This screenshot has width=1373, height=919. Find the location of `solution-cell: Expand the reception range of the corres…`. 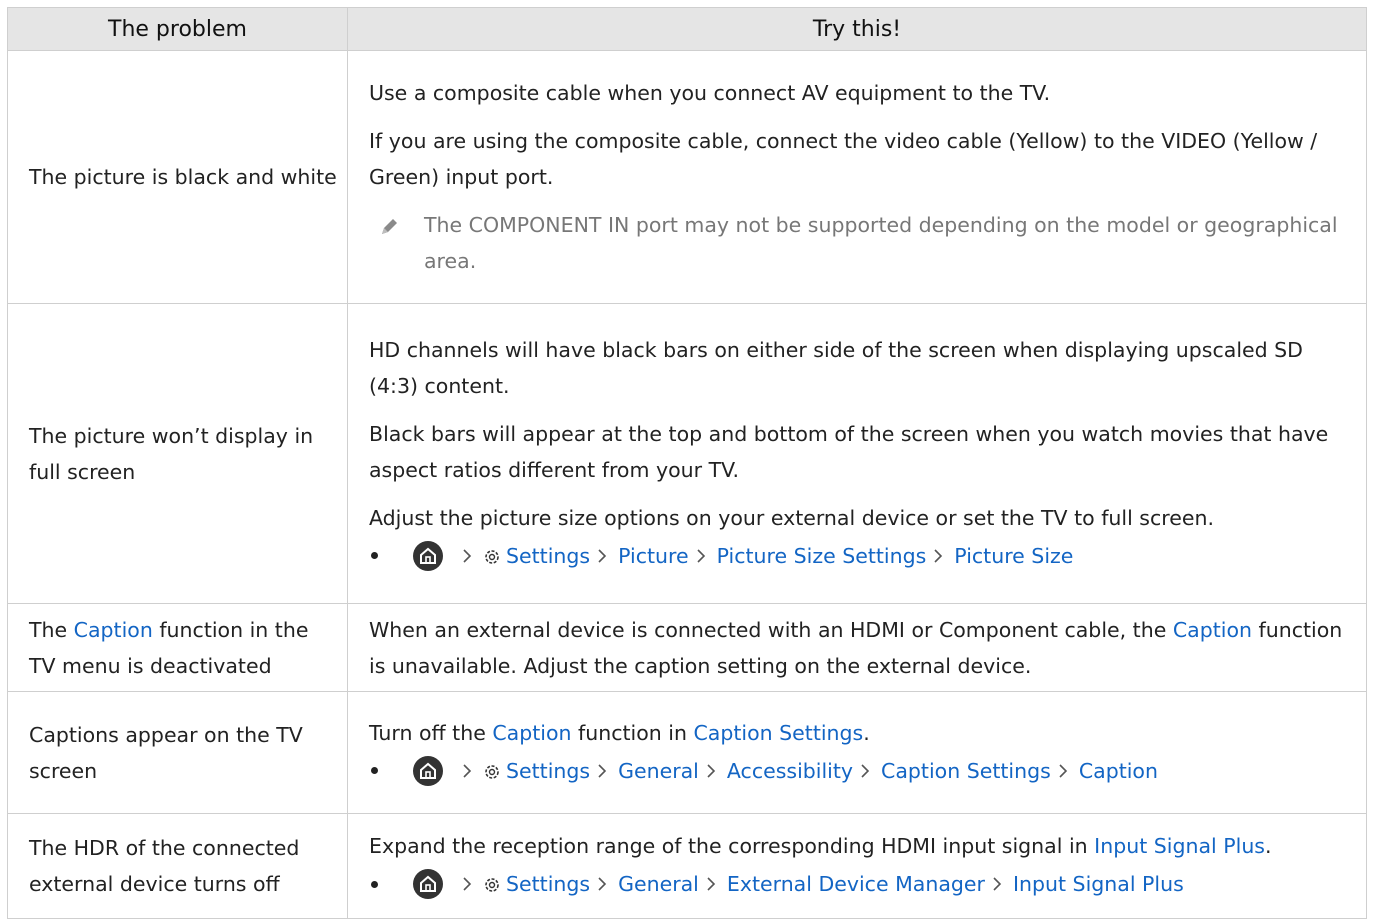

solution-cell: Expand the reception range of the corres… is located at coordinates (857, 866).